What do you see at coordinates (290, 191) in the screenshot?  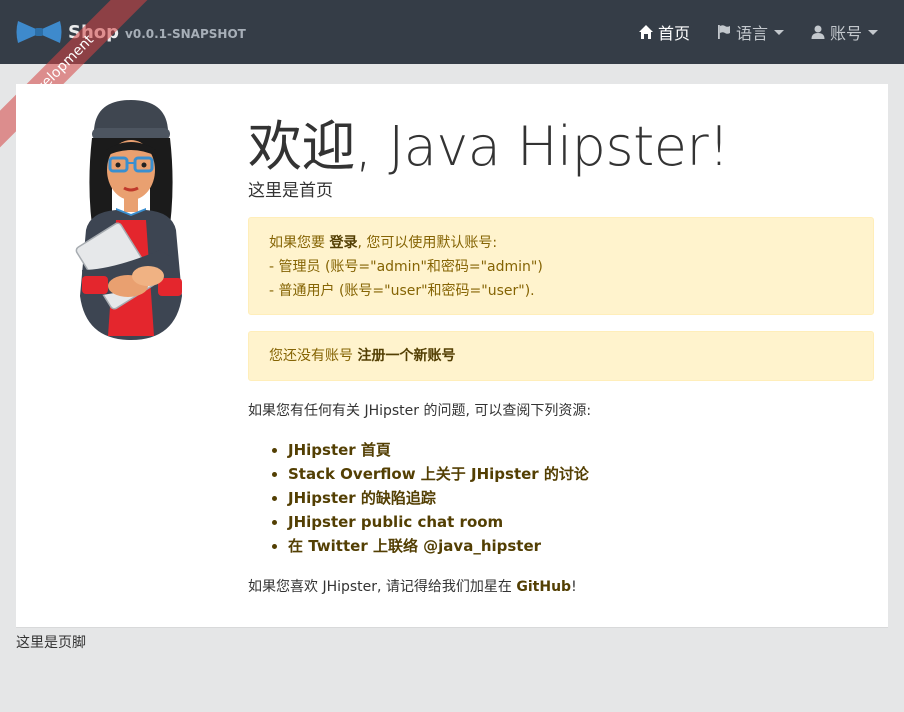 I see `page-subtitle: 这里是首页` at bounding box center [290, 191].